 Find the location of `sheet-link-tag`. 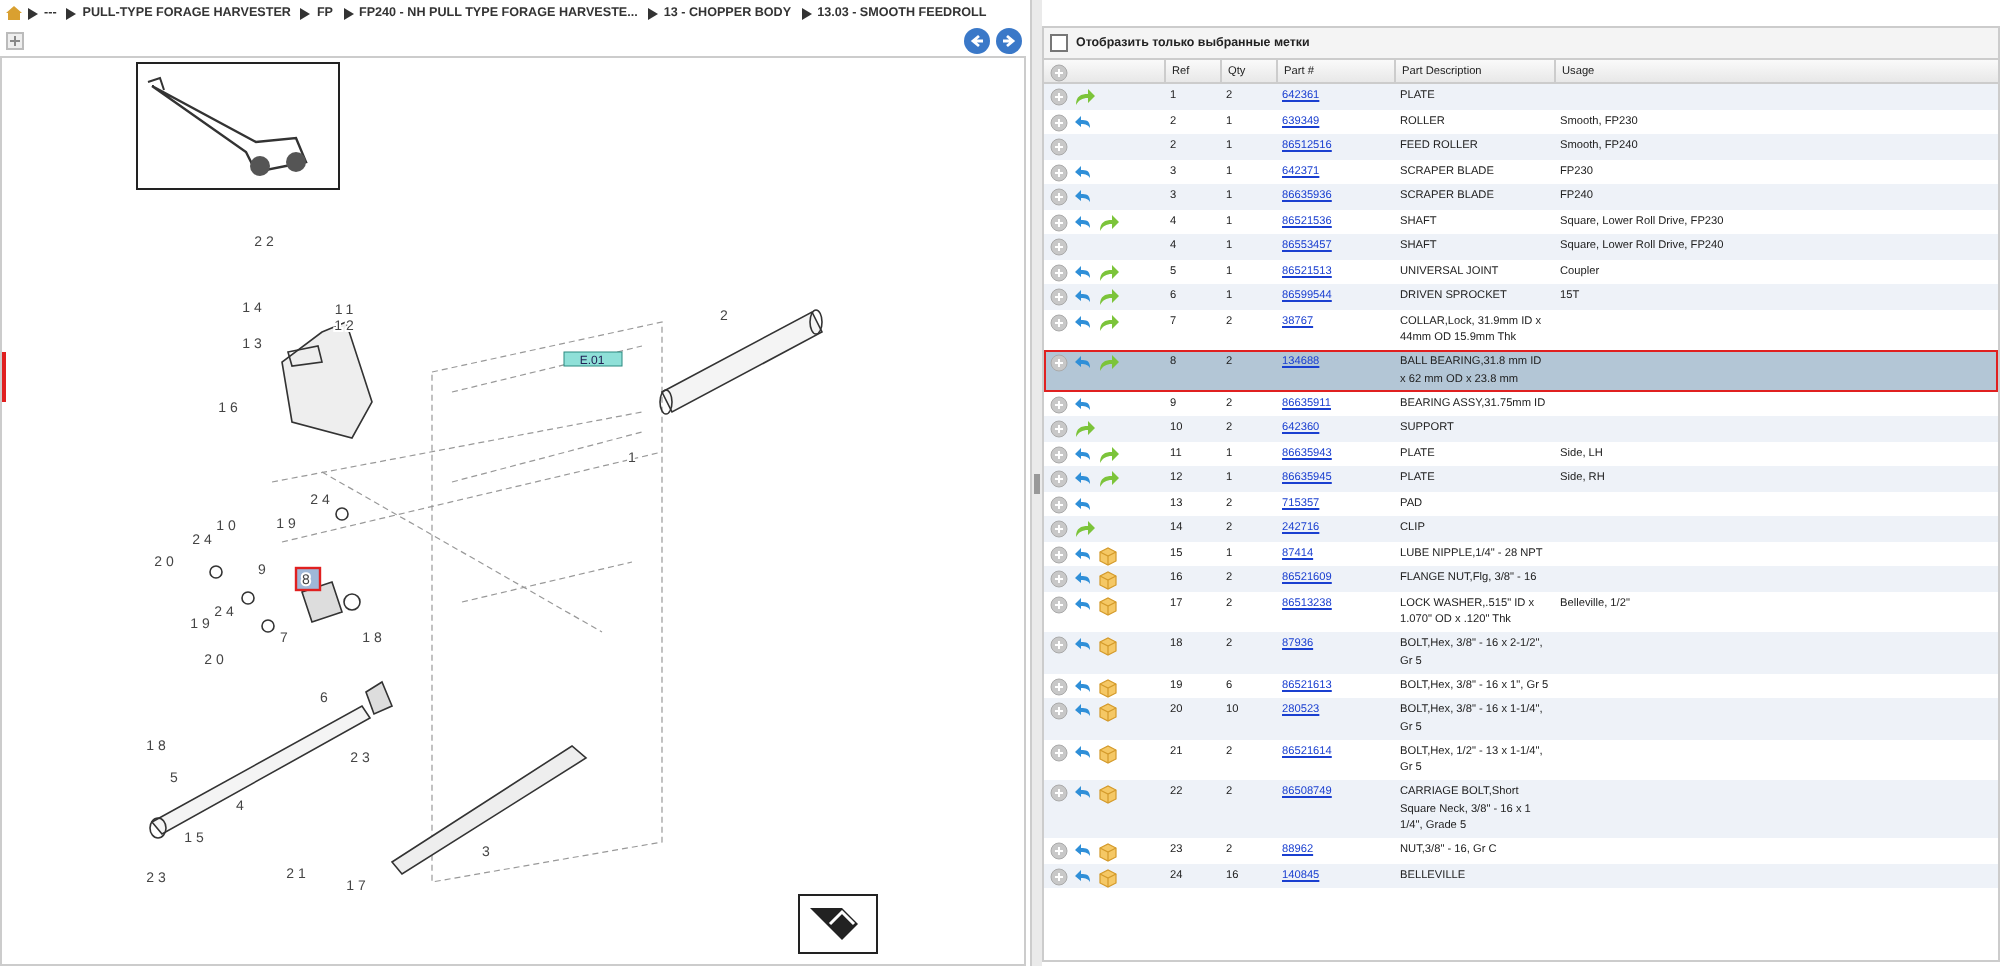

sheet-link-tag is located at coordinates (593, 359).